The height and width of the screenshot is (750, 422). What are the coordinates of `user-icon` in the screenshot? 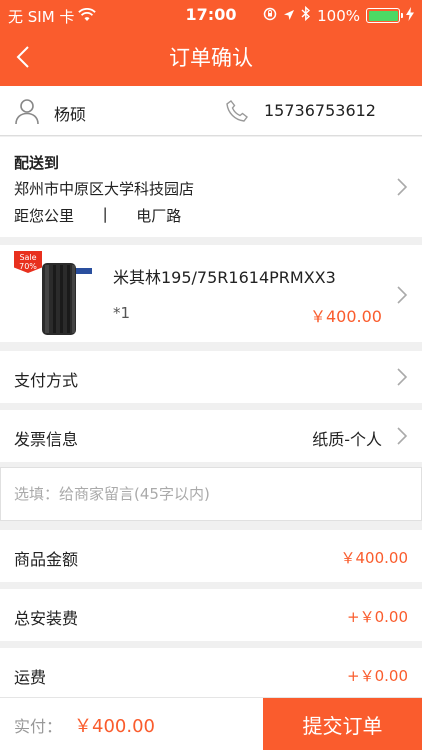 It's located at (27, 111).